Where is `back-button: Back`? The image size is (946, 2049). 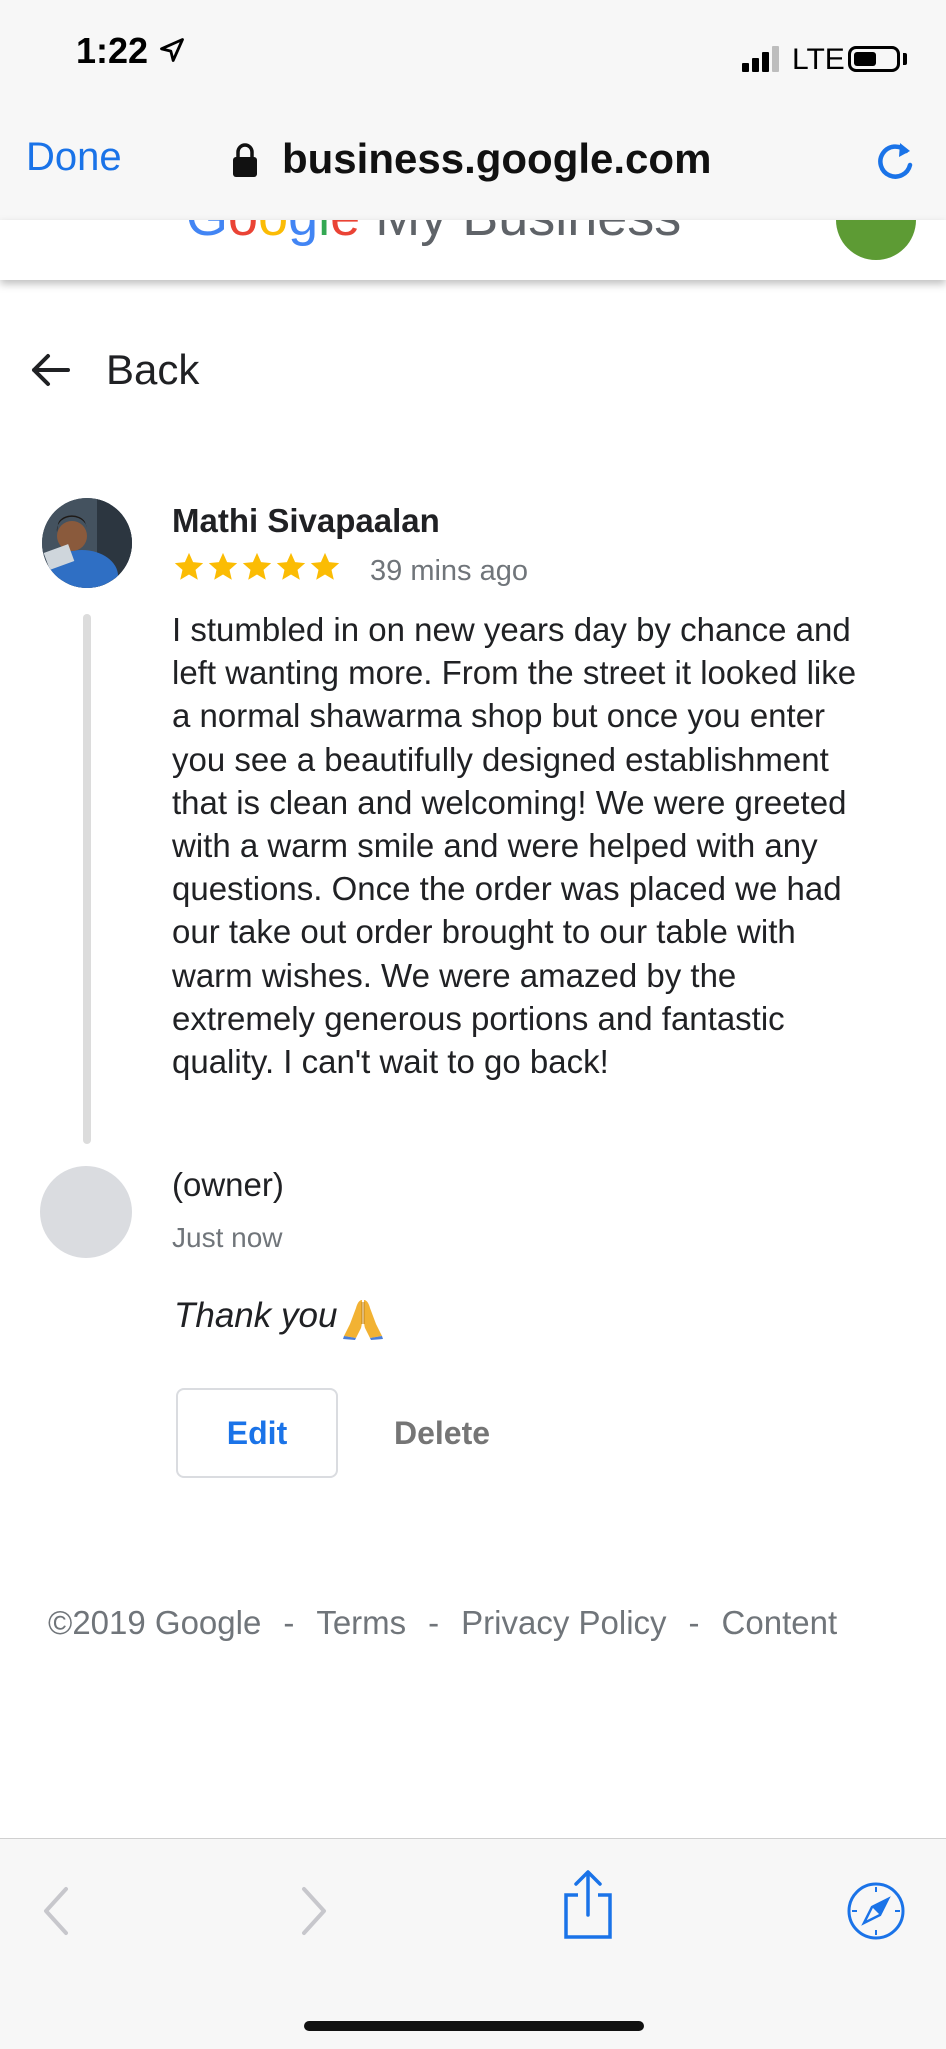
back-button: Back is located at coordinates (113, 370).